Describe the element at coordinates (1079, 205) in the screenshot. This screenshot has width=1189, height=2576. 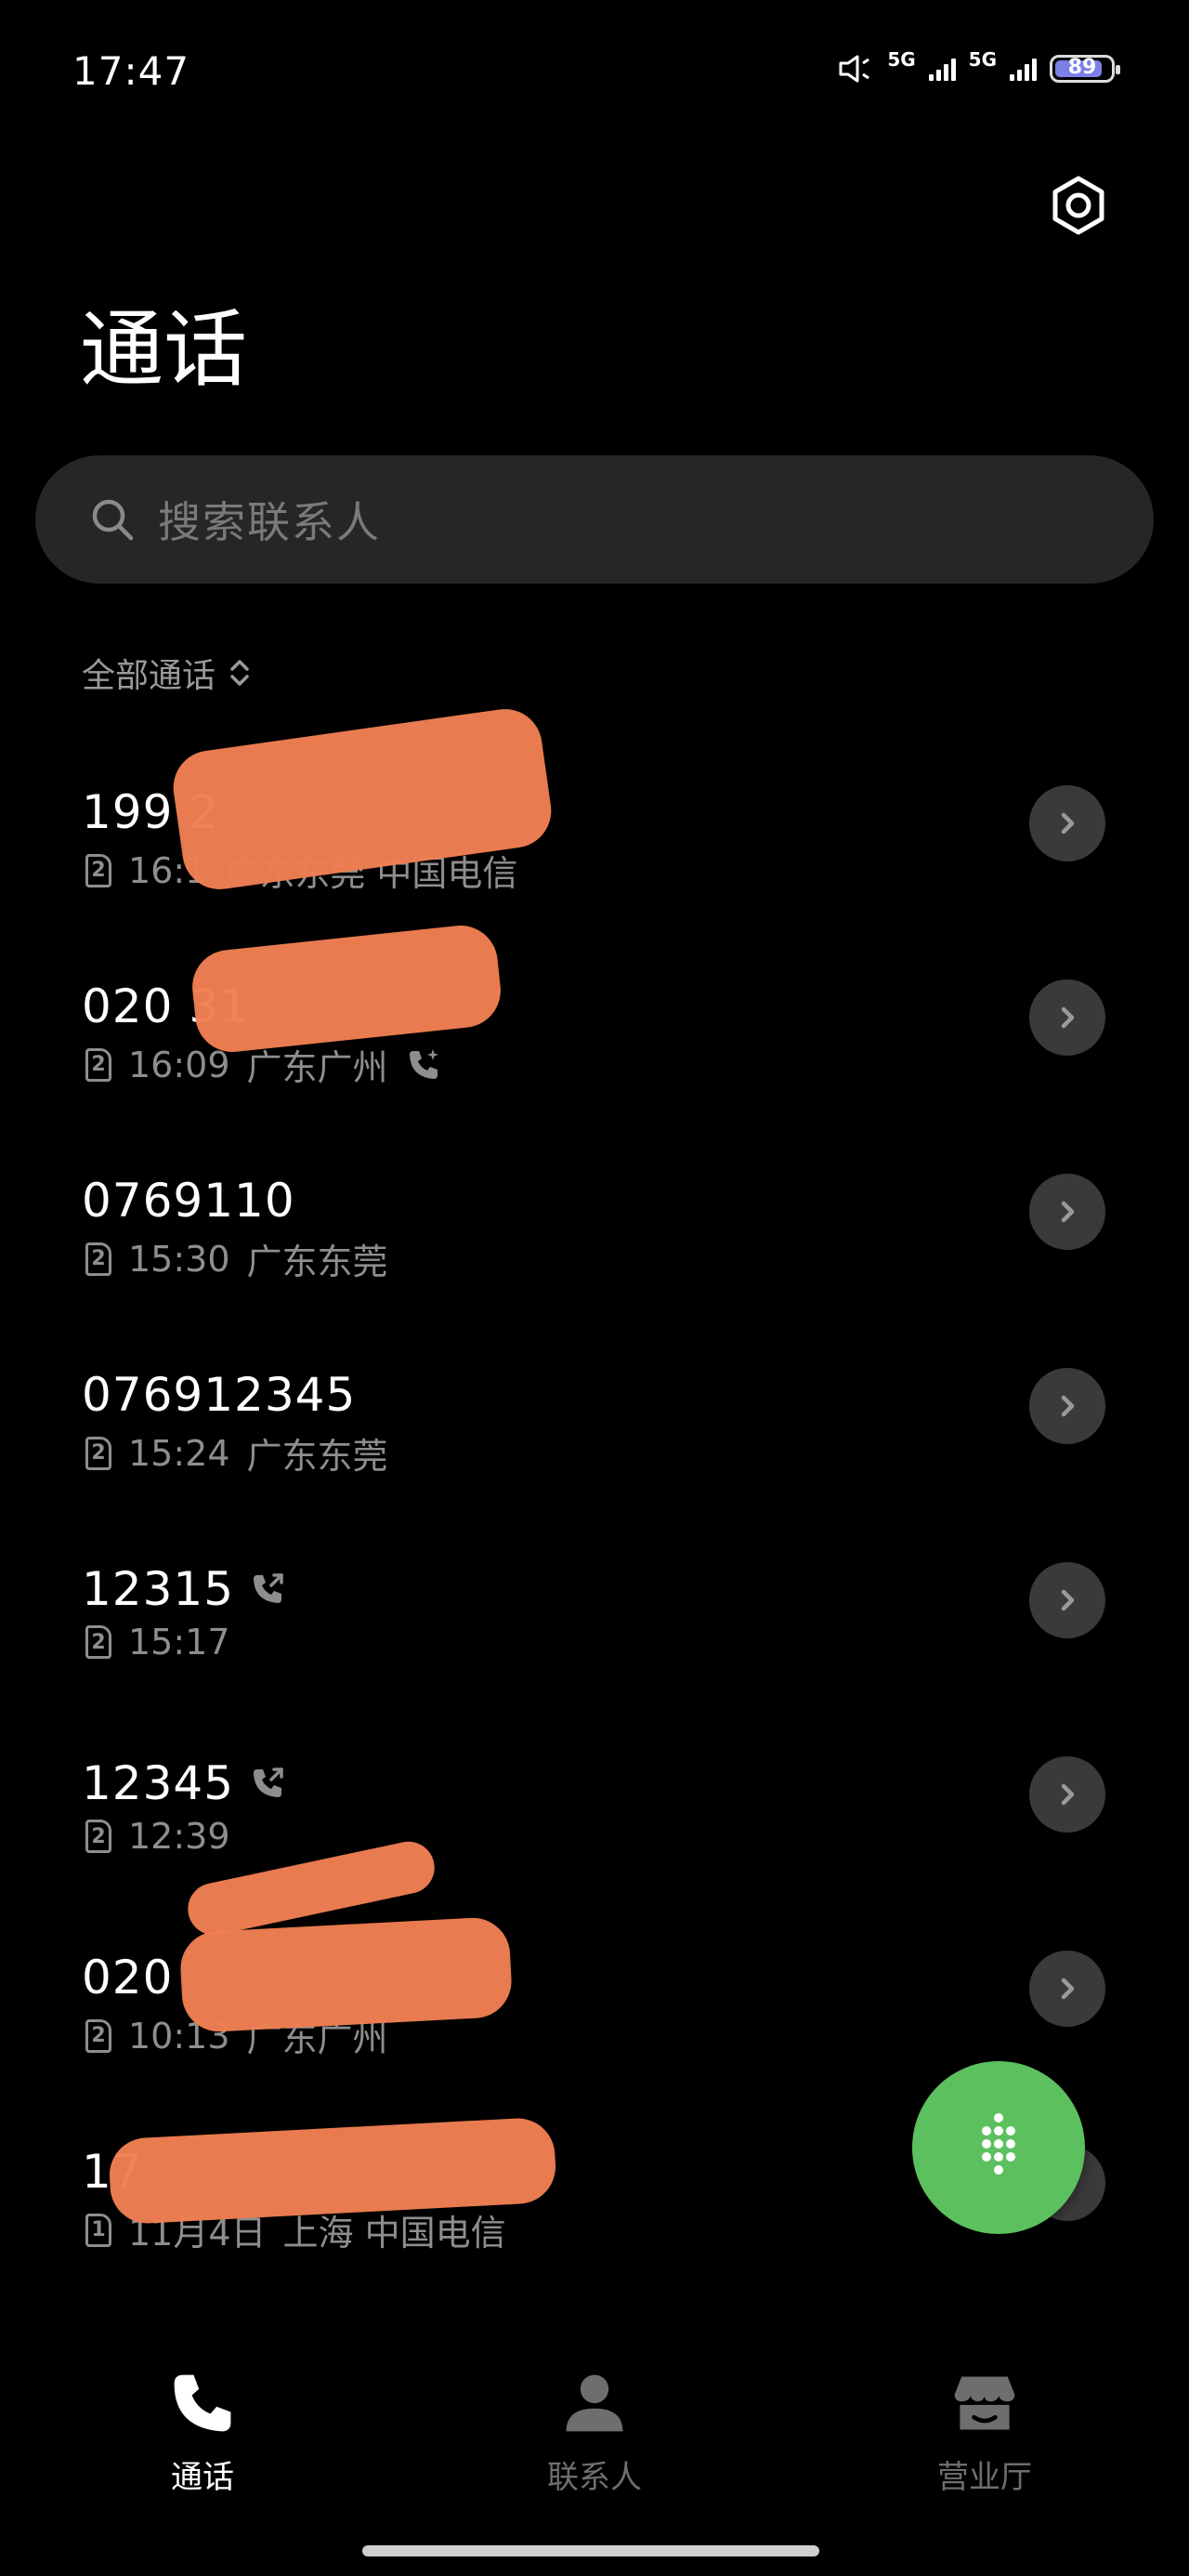
I see `settings-icon` at that location.